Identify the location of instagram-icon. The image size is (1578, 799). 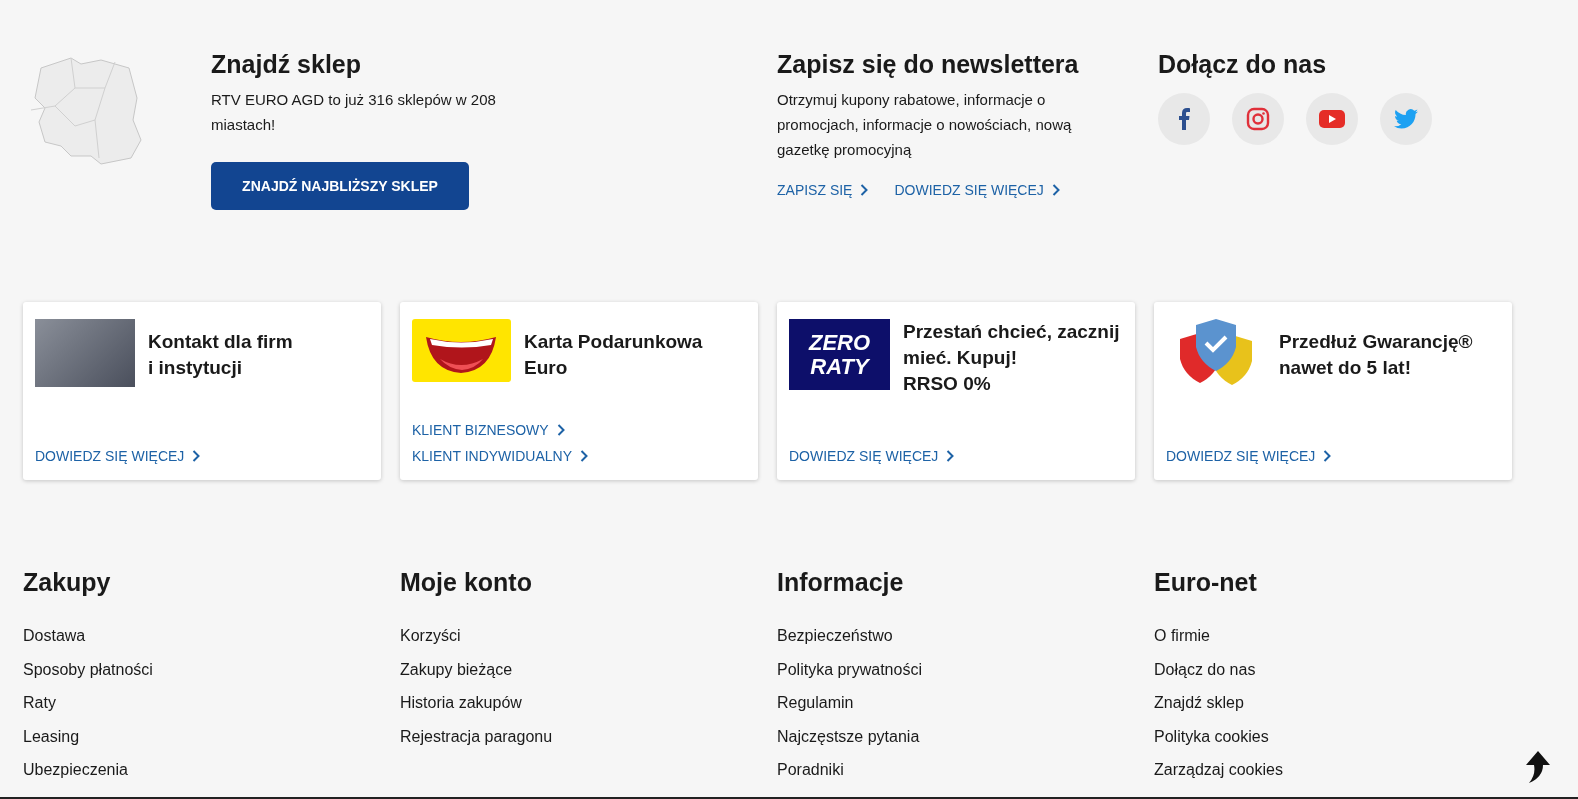
(1258, 119).